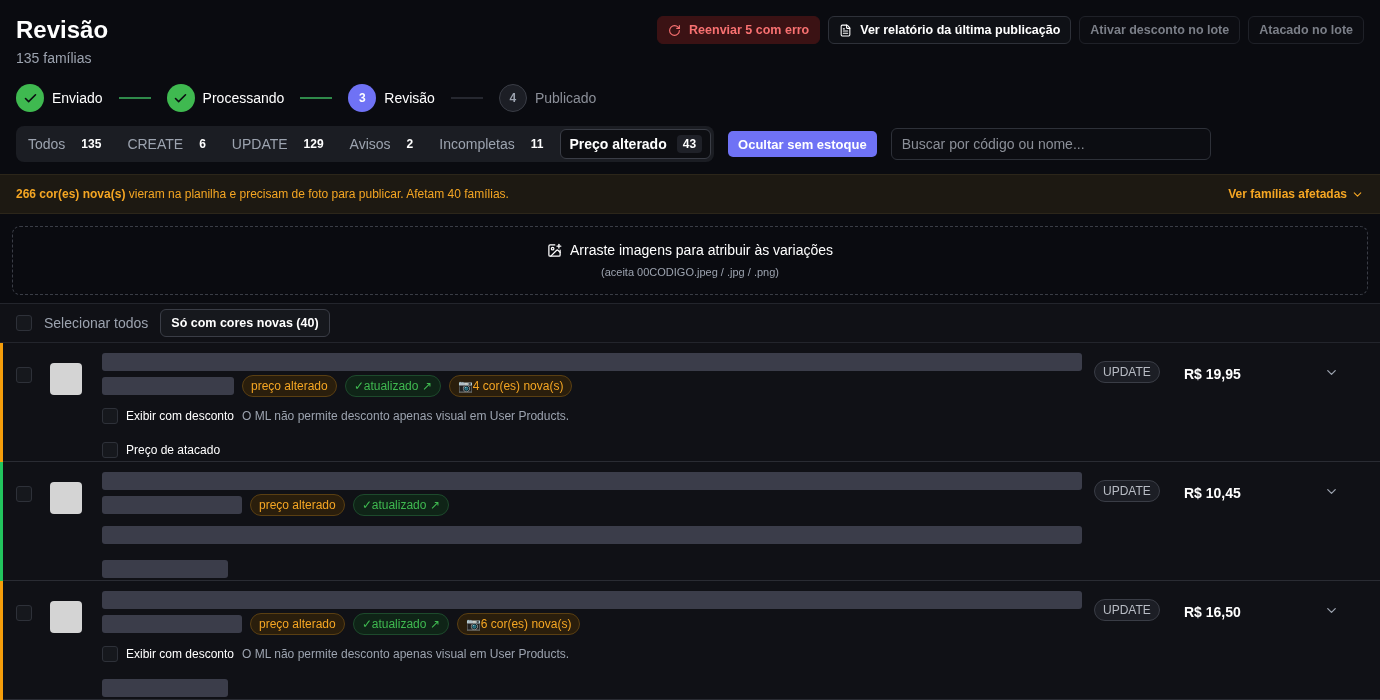  What do you see at coordinates (494, 144) in the screenshot?
I see `filter-tab: Incompletas 11` at bounding box center [494, 144].